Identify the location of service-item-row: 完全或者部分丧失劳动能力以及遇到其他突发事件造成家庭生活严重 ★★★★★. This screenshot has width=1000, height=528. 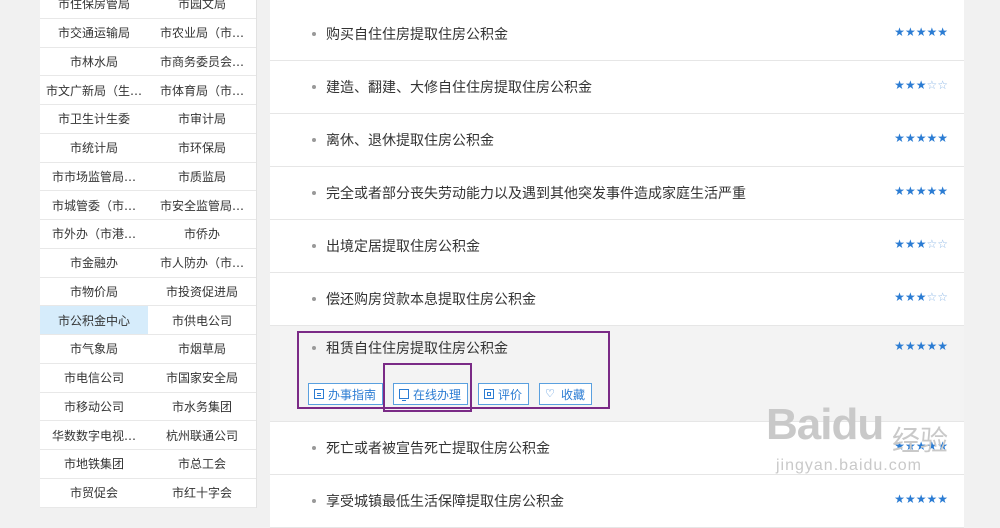
(617, 193).